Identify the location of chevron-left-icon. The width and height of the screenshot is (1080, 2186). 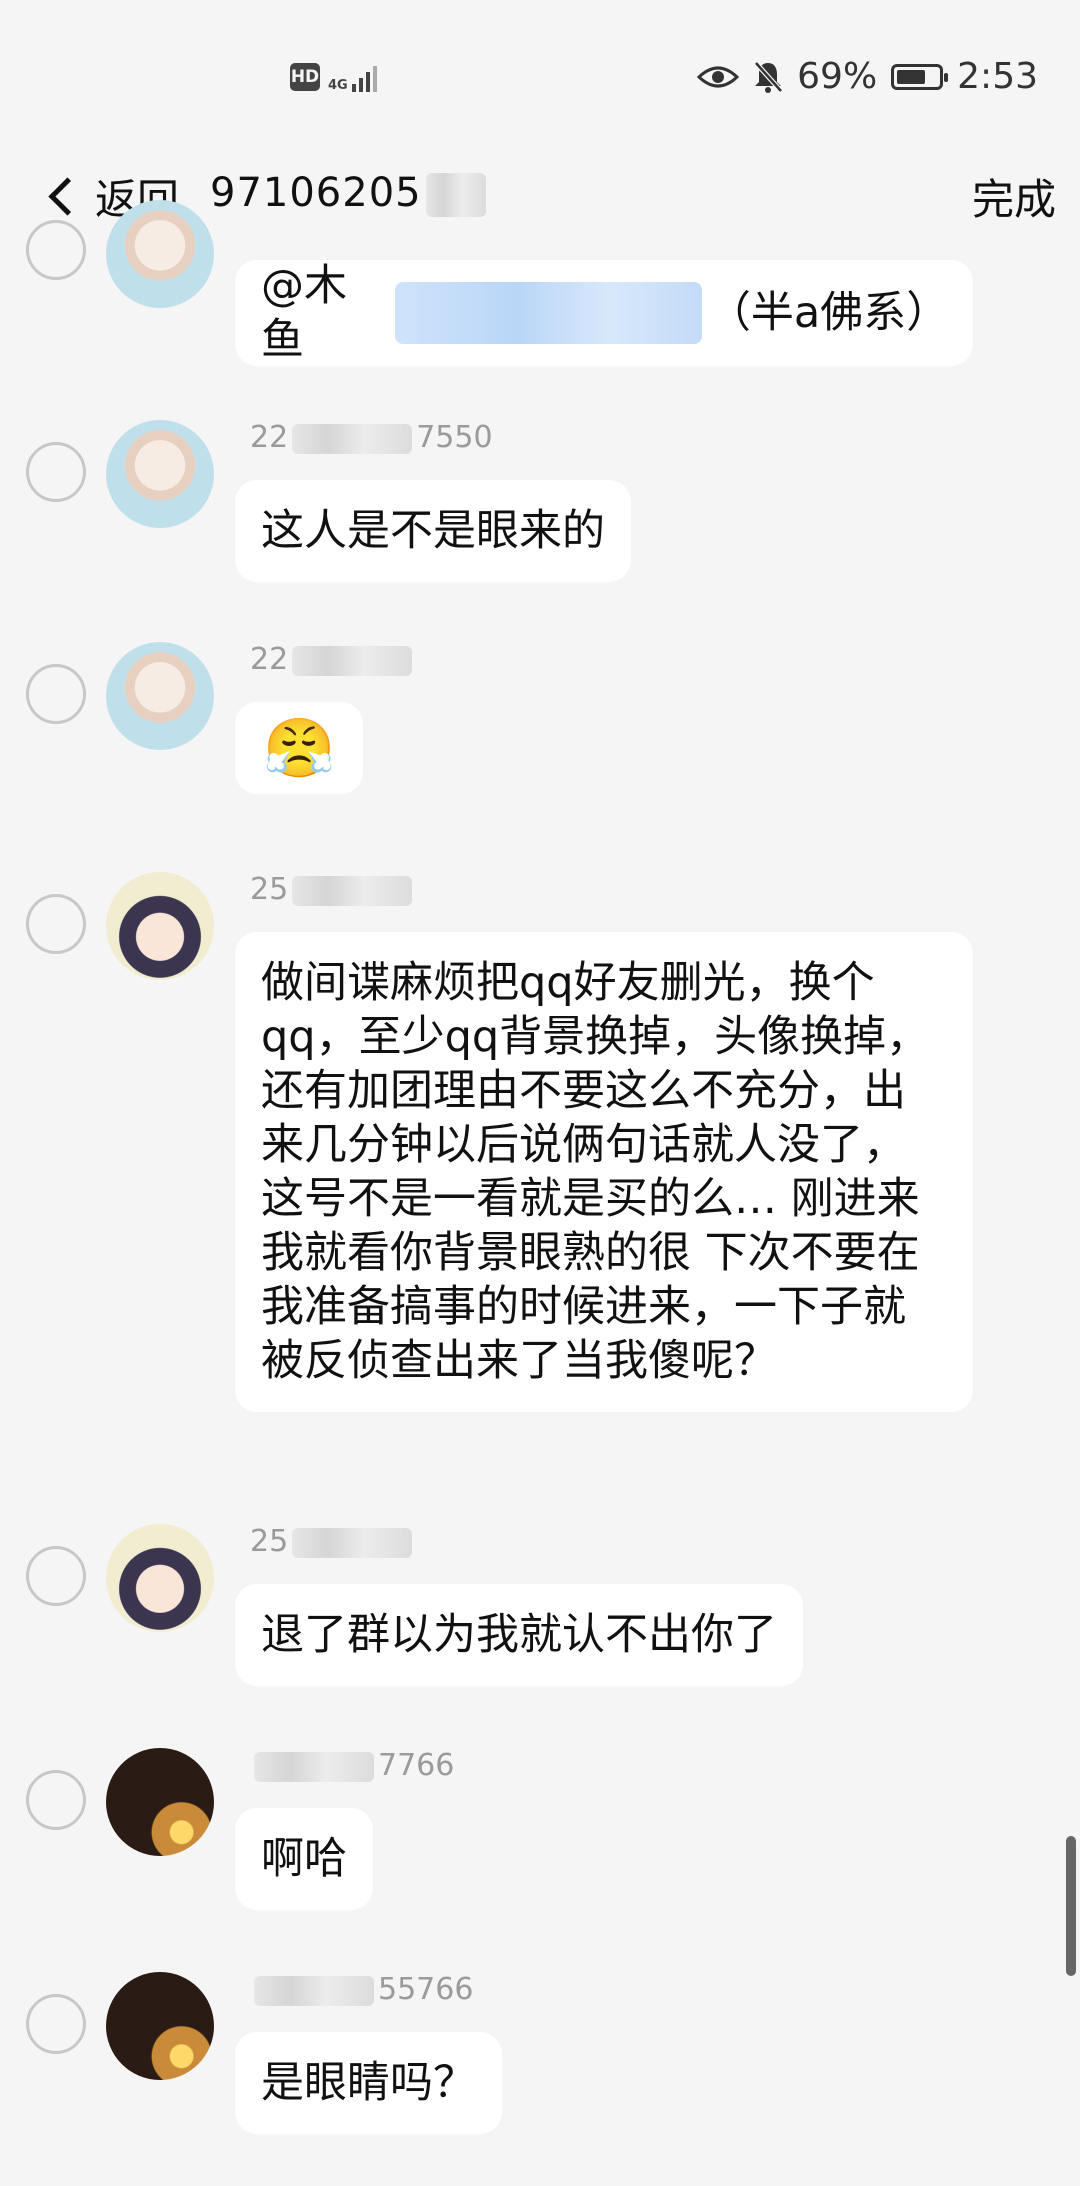
(67, 196).